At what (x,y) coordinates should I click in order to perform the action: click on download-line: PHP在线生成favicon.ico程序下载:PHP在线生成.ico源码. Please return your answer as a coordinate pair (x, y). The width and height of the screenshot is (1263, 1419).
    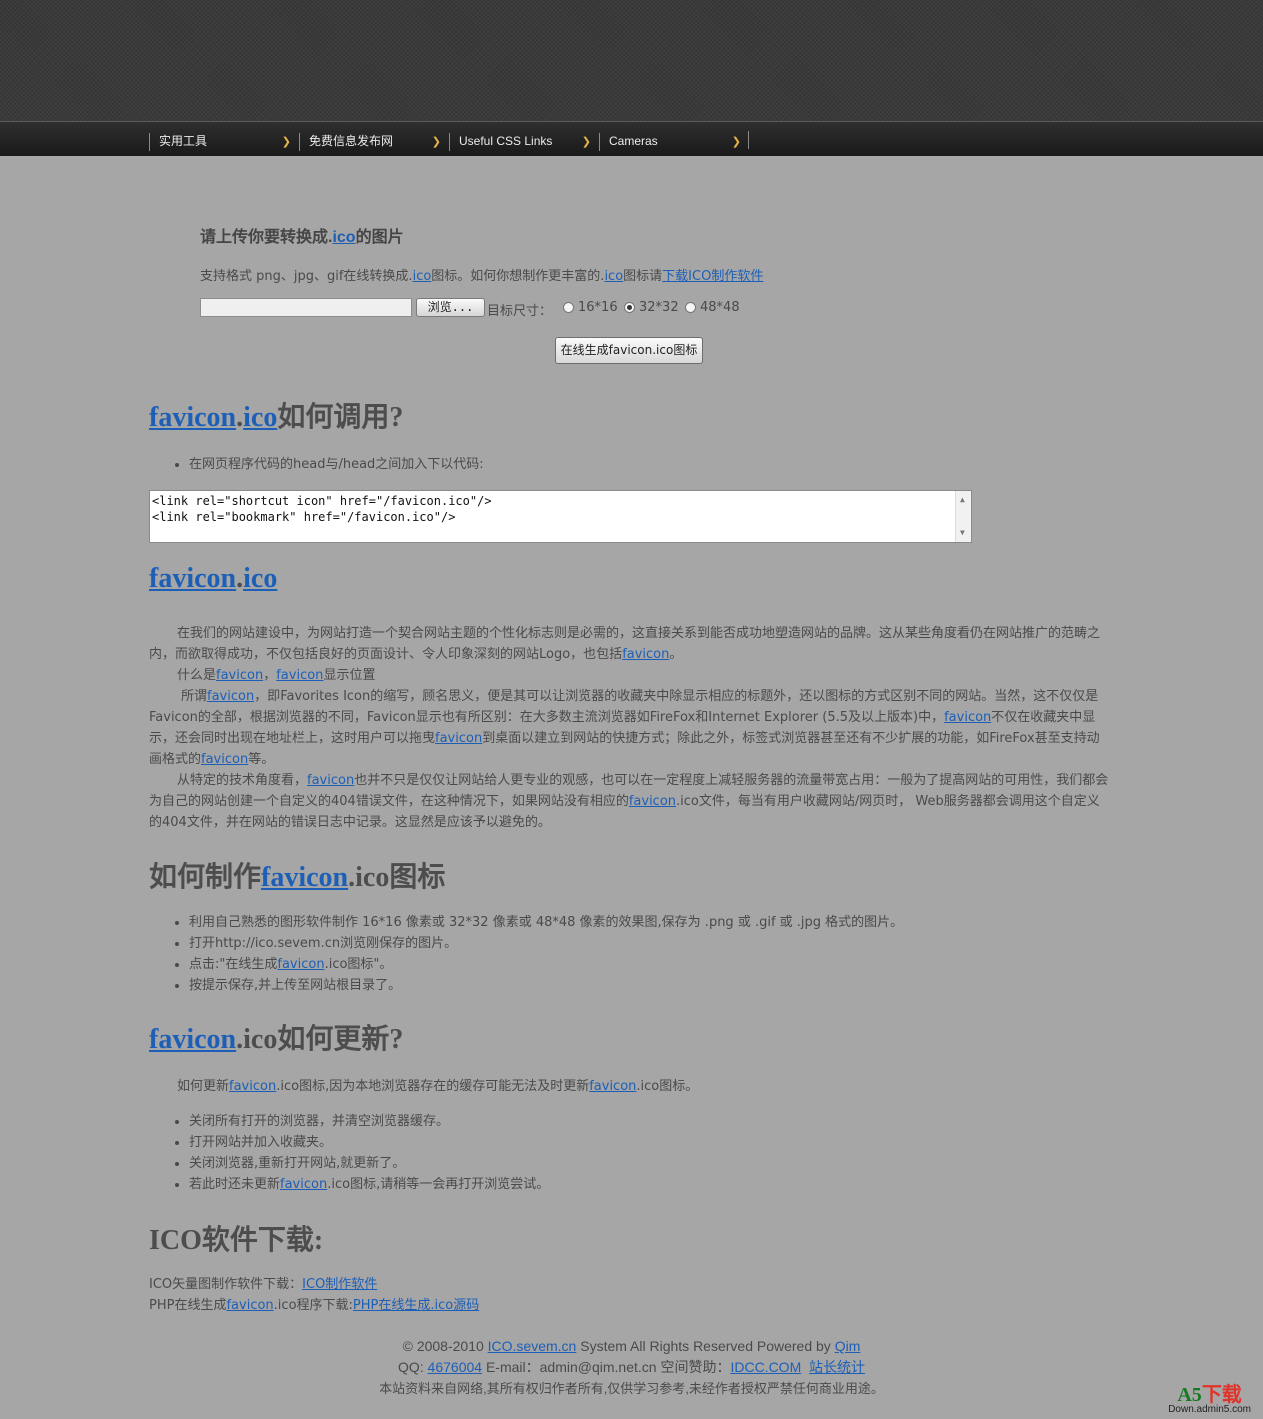
    Looking at the image, I should click on (314, 1305).